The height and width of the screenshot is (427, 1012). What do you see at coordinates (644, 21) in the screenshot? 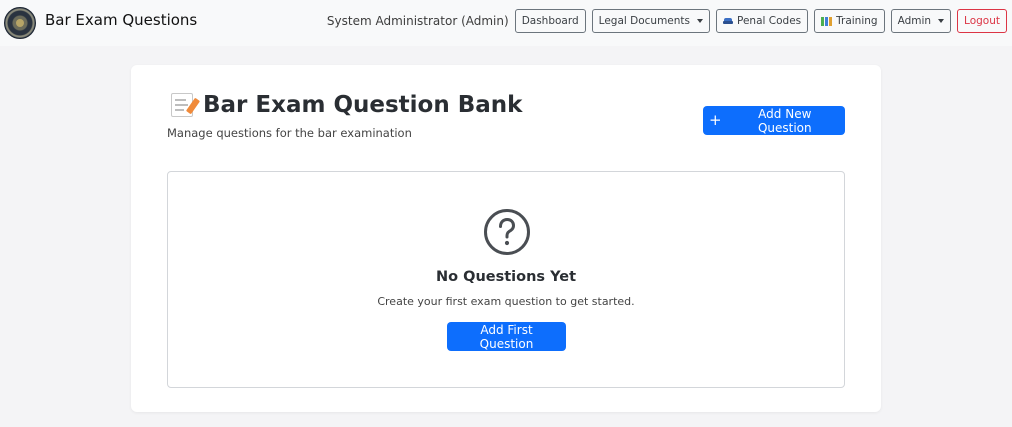
I see `legal-documents-label: Legal Documents` at bounding box center [644, 21].